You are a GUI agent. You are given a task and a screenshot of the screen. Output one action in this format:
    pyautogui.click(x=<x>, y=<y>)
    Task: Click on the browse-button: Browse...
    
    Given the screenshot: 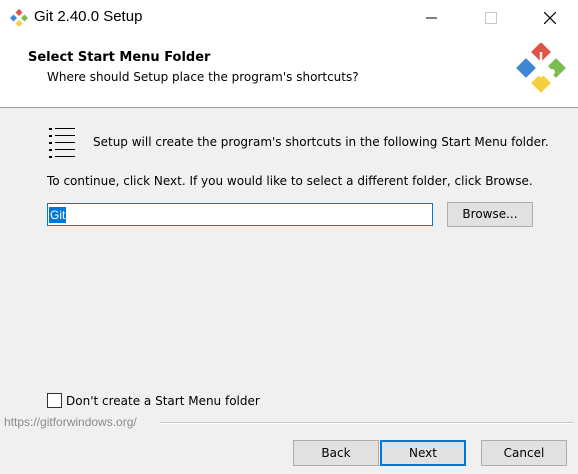 What is the action you would take?
    pyautogui.click(x=490, y=214)
    